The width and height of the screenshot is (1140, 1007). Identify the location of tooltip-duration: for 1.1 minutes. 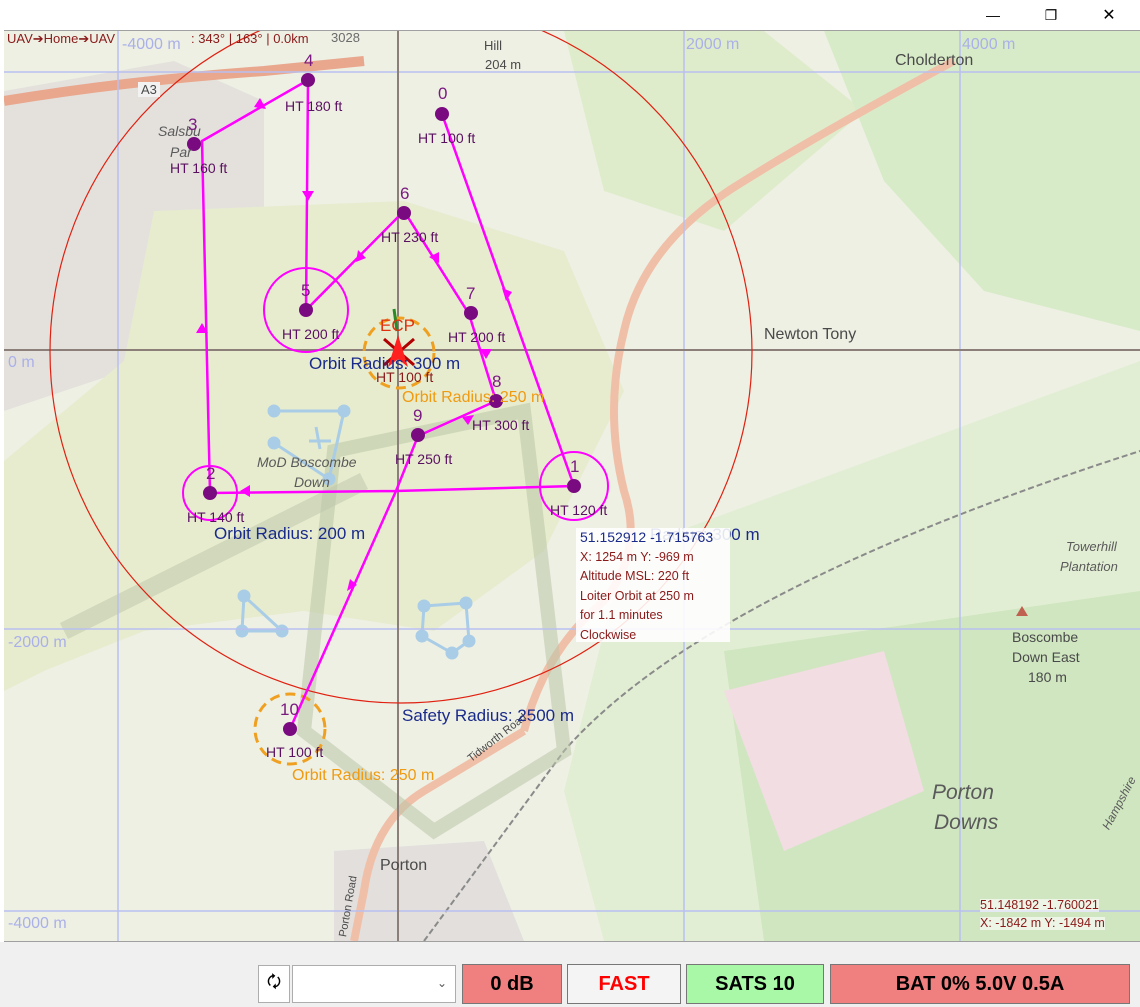
(621, 615).